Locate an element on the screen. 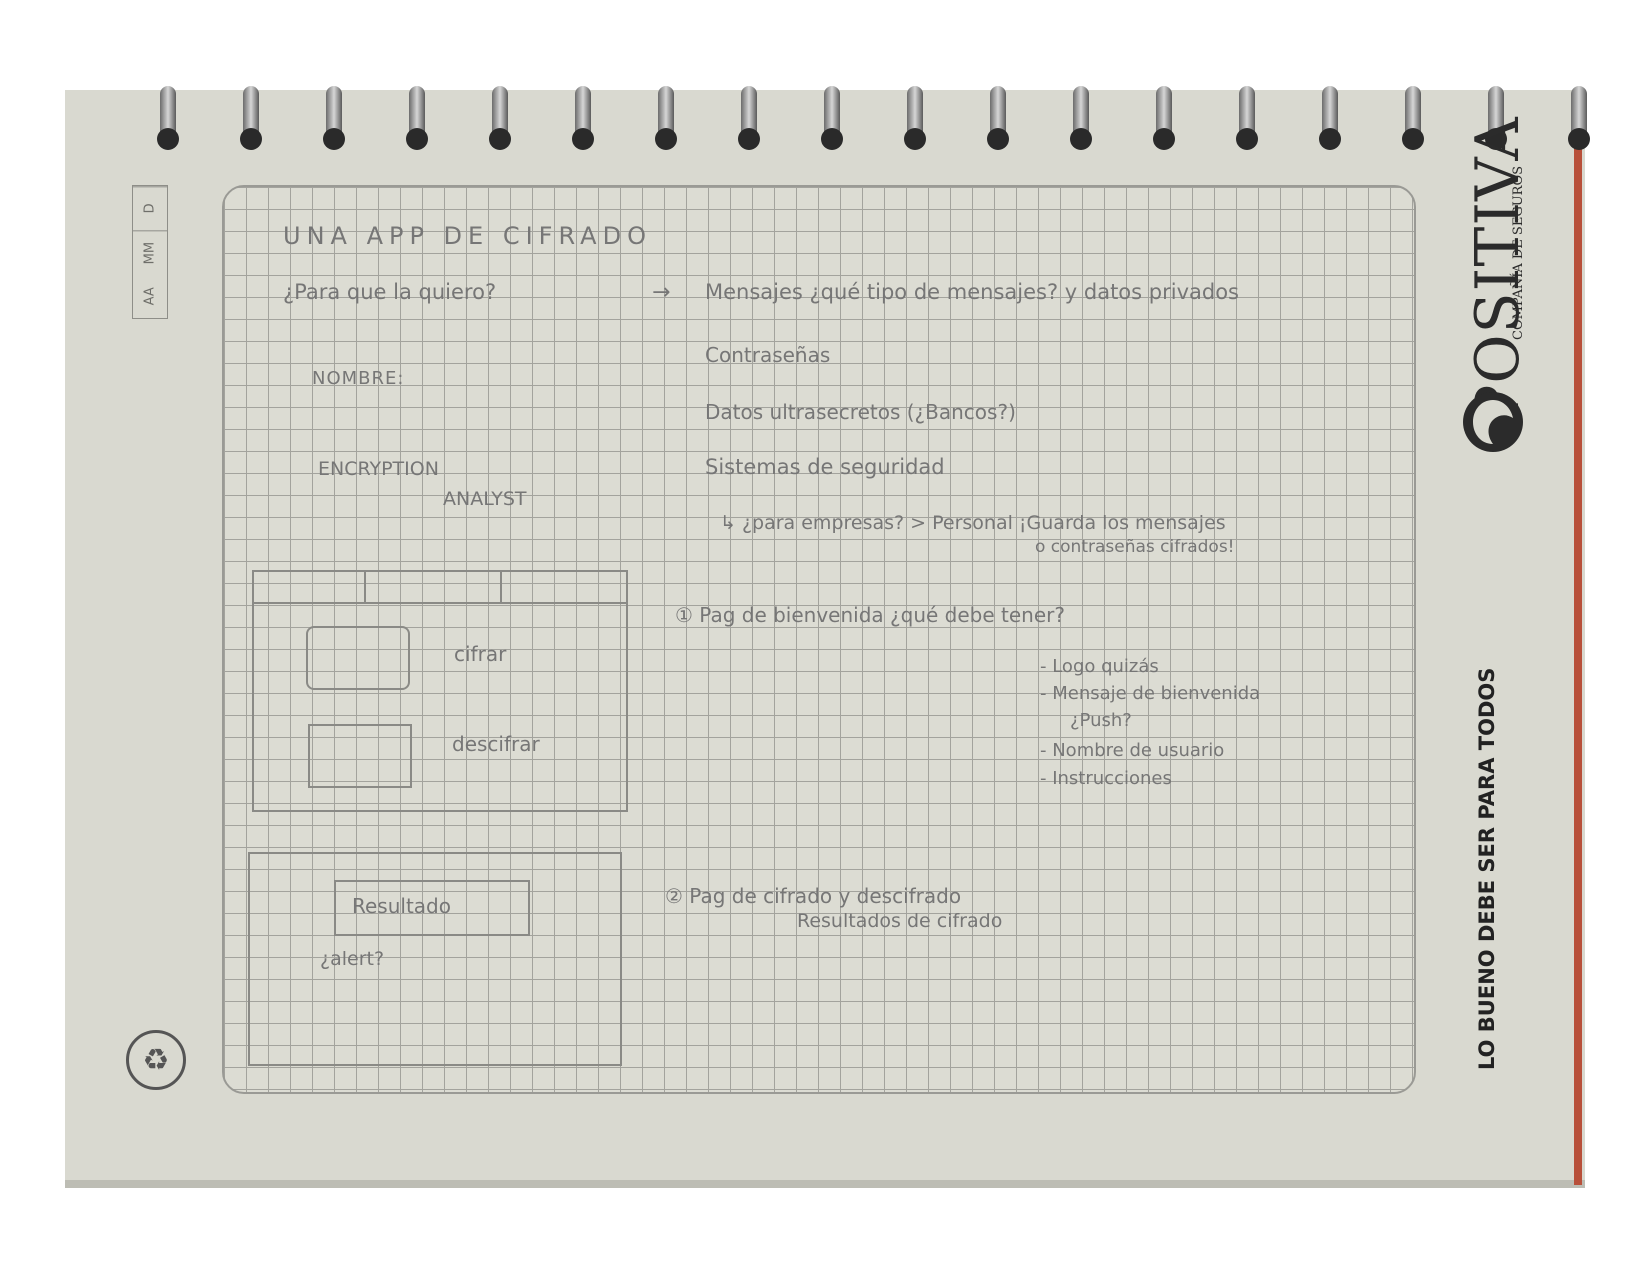 The height and width of the screenshot is (1275, 1650). wireframe-result-page: Resultado ¿alert? is located at coordinates (435, 959).